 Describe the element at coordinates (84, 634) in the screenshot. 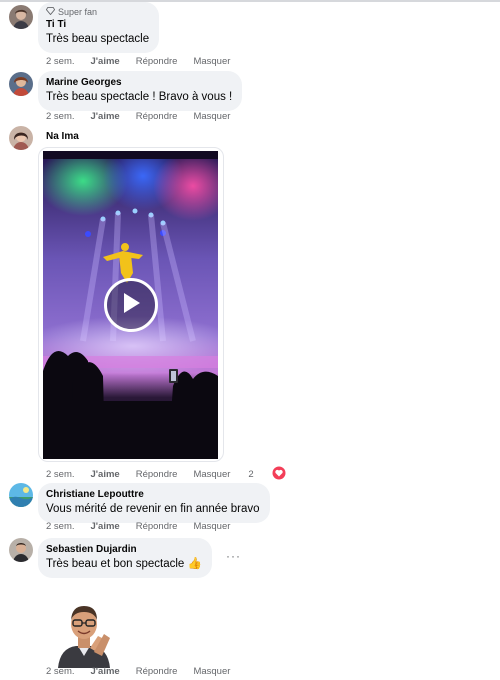

I see `sticker-image` at that location.